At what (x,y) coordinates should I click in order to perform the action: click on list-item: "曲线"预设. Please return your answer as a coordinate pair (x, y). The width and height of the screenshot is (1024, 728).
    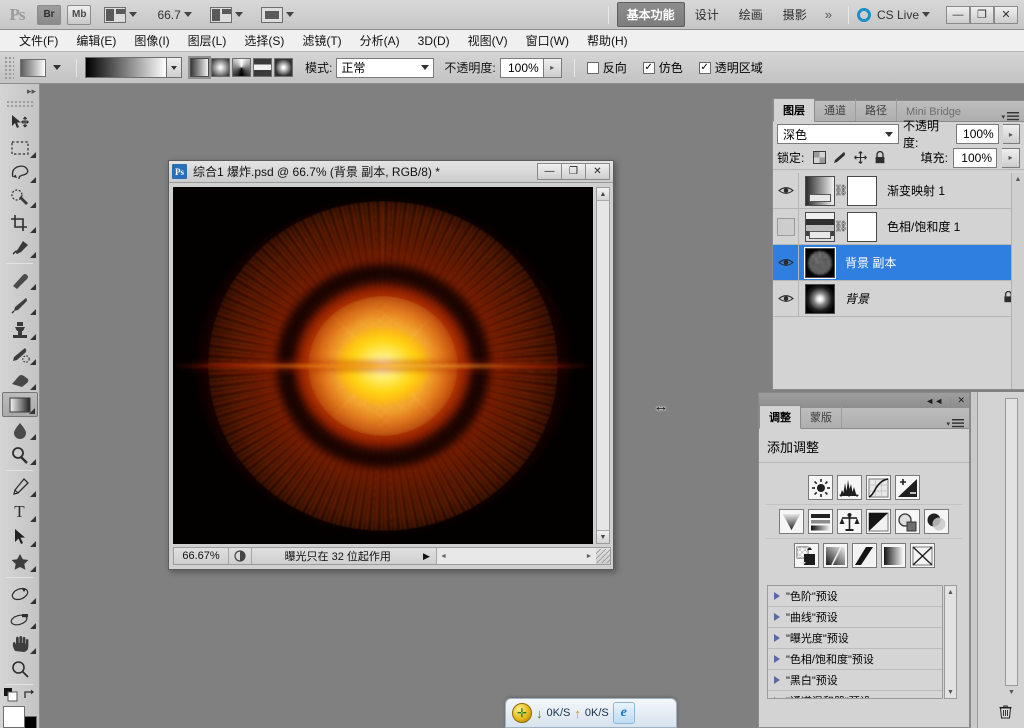
    Looking at the image, I should click on (855, 617).